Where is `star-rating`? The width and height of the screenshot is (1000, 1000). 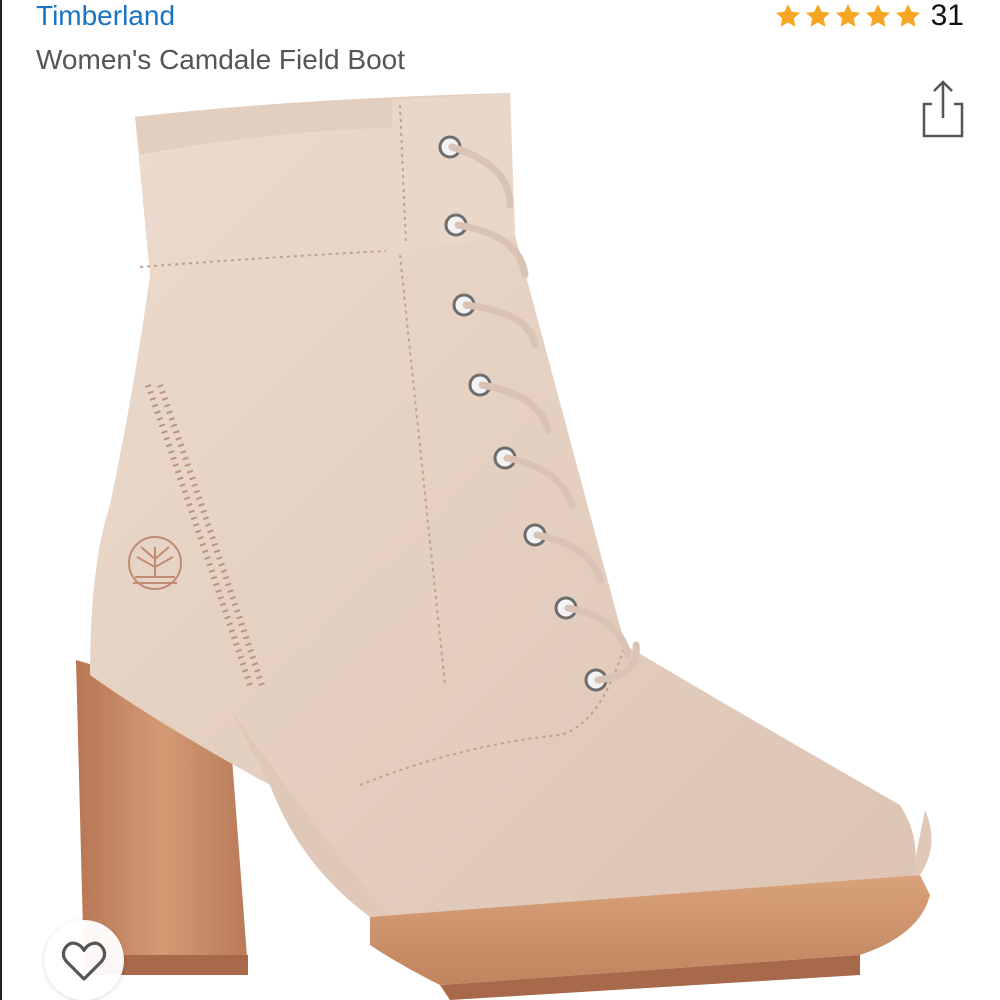
star-rating is located at coordinates (848, 16).